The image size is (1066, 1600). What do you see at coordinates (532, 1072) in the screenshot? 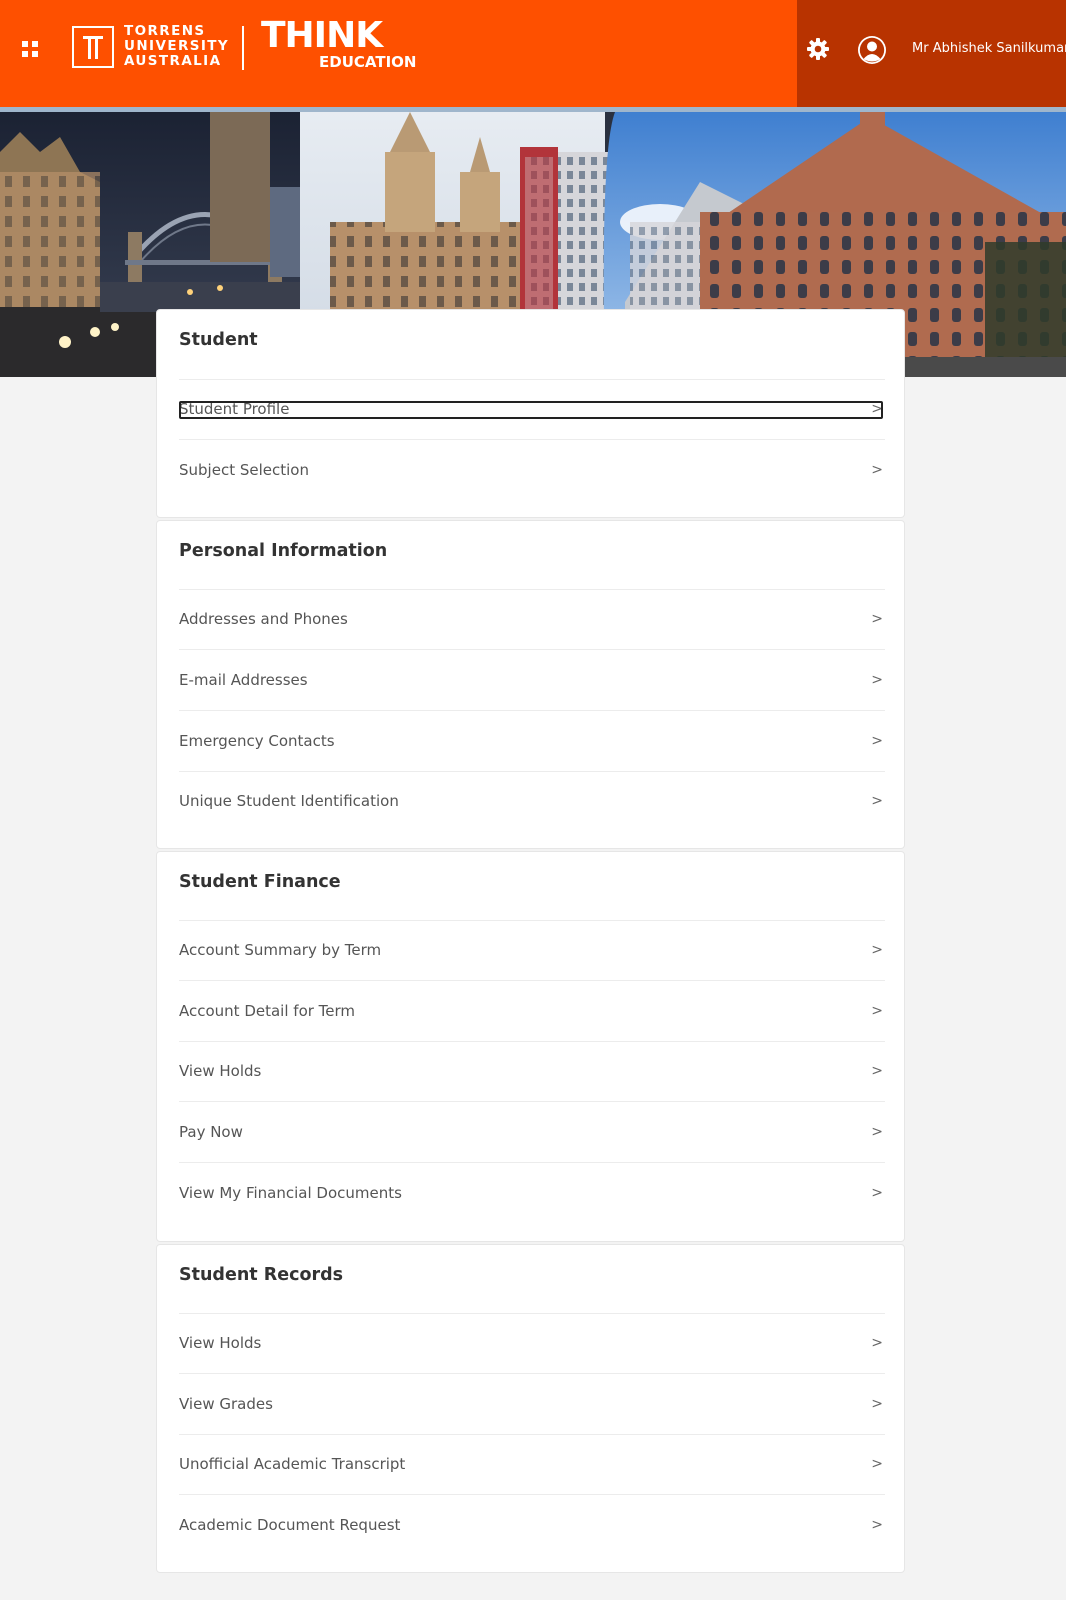
I see `menu-item-view-holds-finance: View Holds >` at bounding box center [532, 1072].